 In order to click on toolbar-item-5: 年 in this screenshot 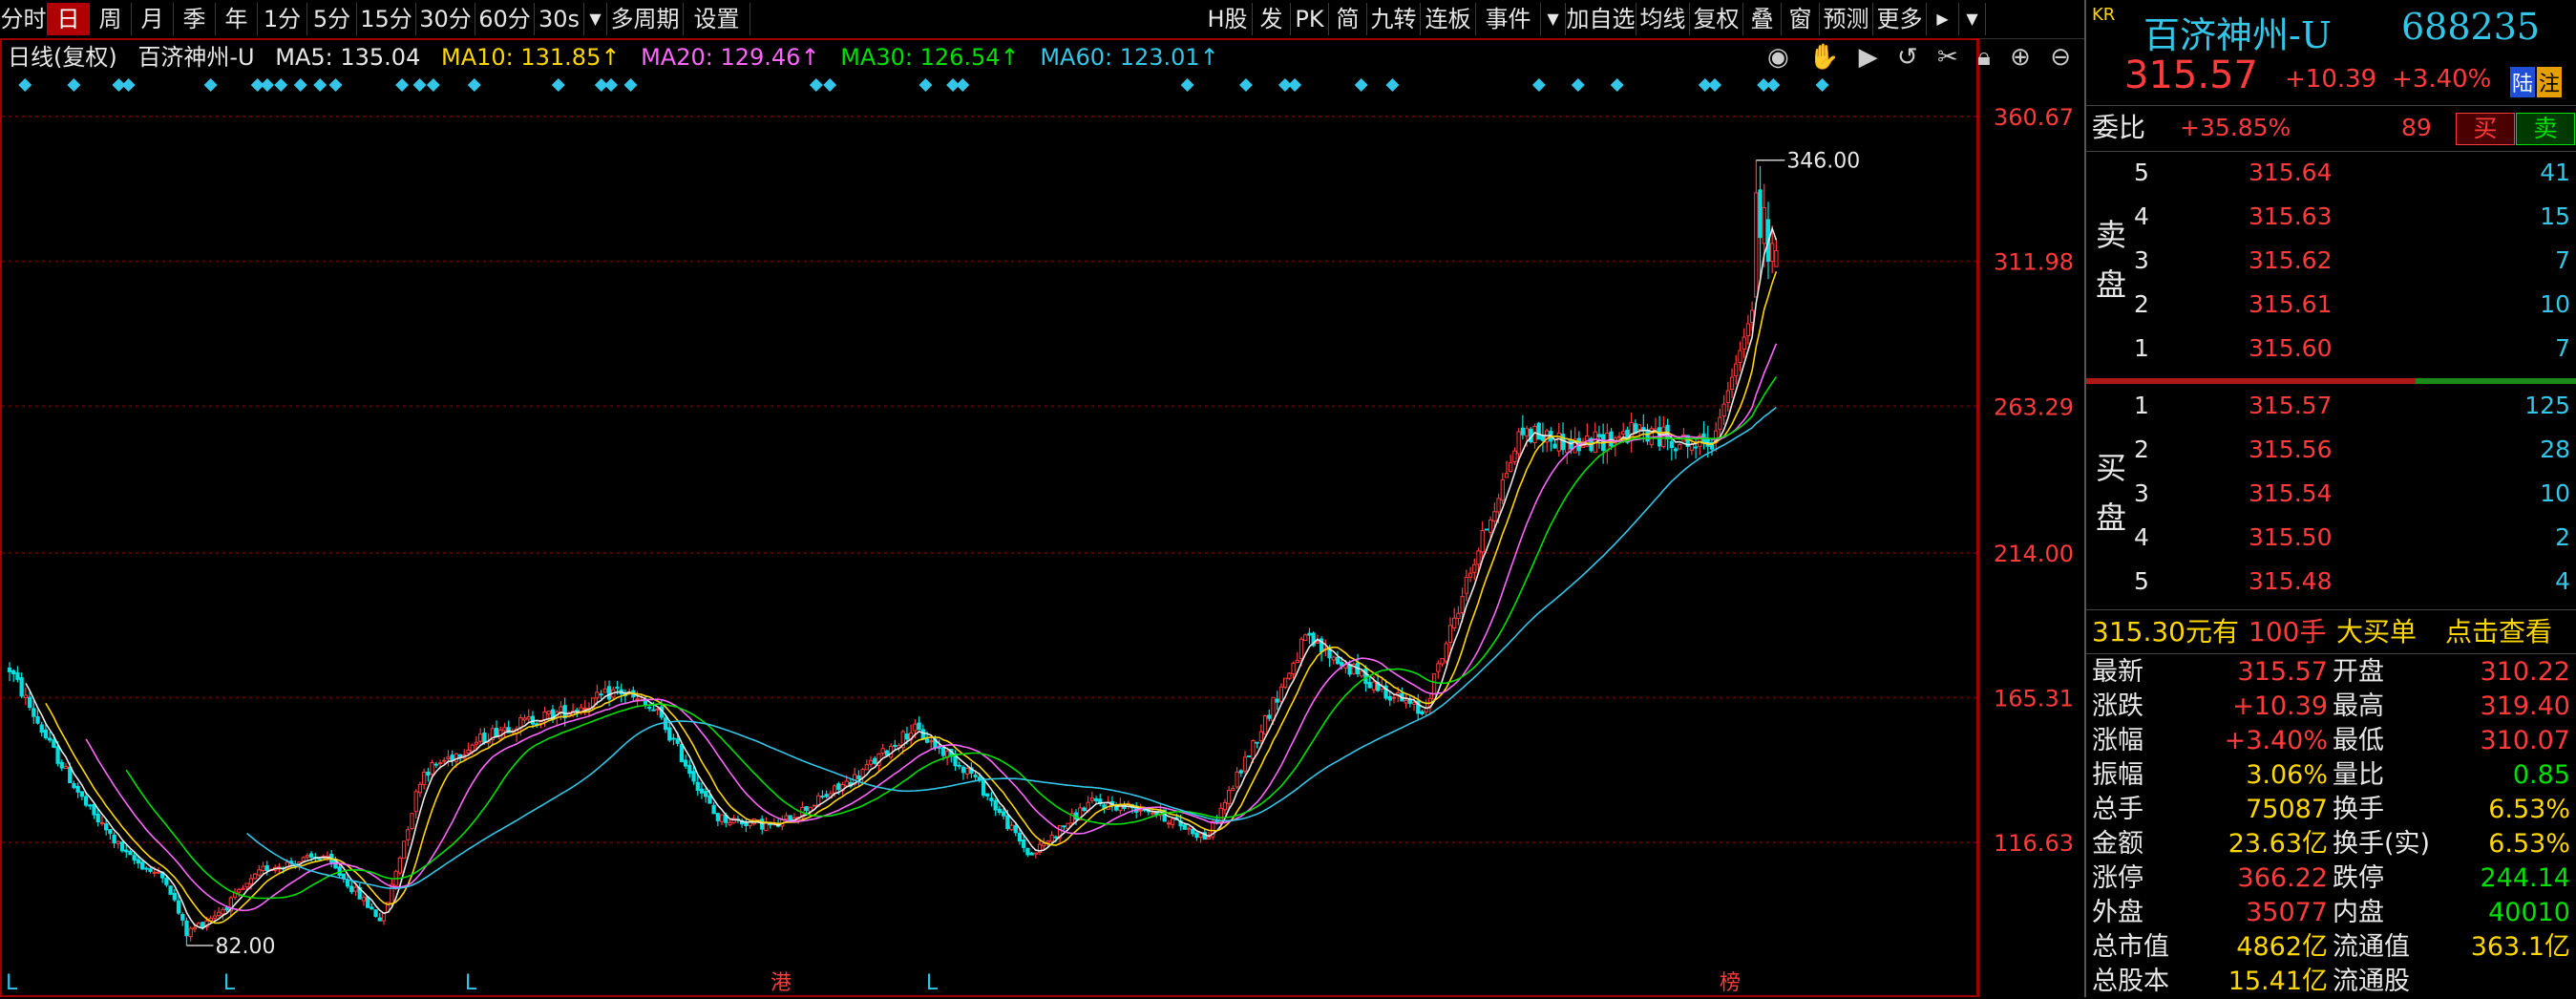, I will do `click(237, 19)`.